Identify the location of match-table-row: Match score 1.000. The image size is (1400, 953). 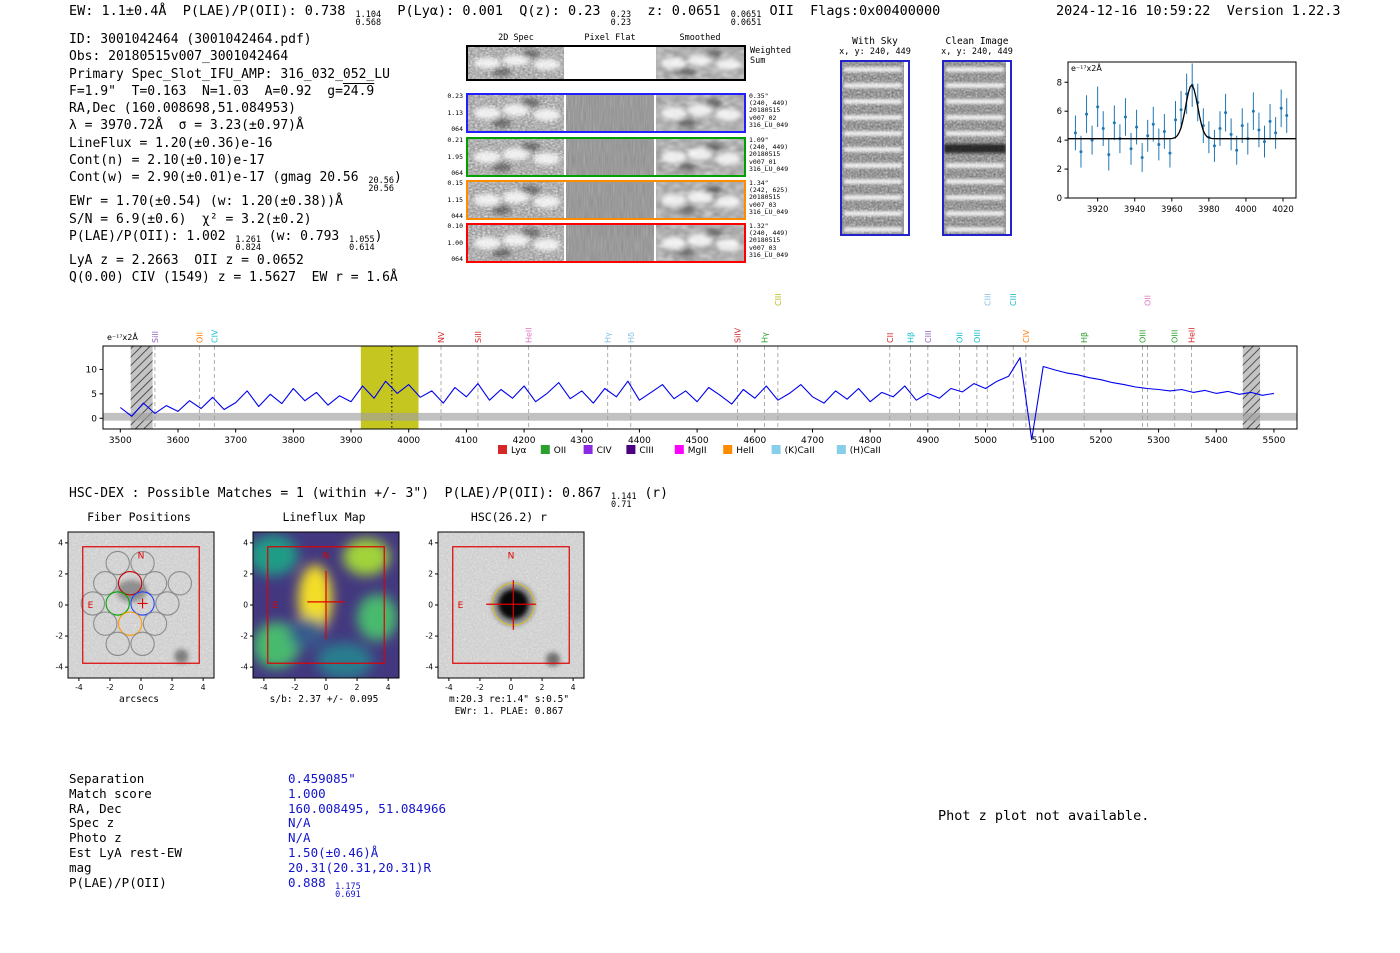
(257, 794).